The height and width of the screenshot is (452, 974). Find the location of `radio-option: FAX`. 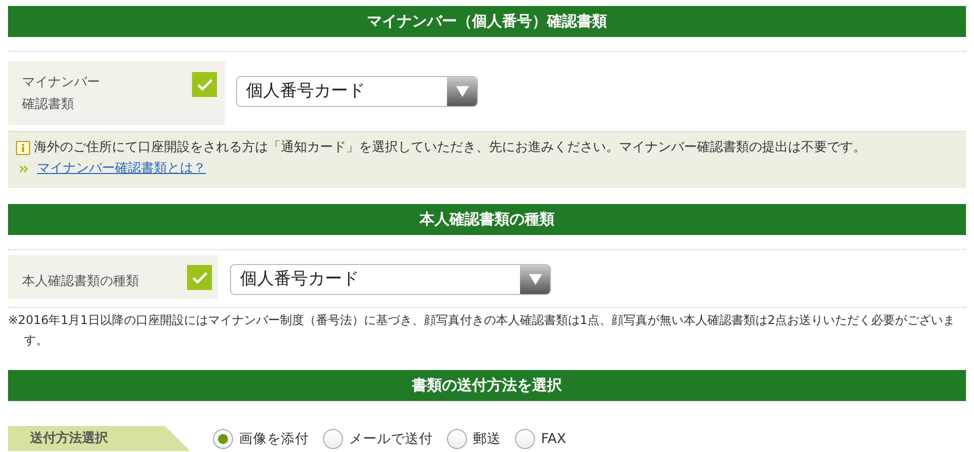

radio-option: FAX is located at coordinates (540, 438).